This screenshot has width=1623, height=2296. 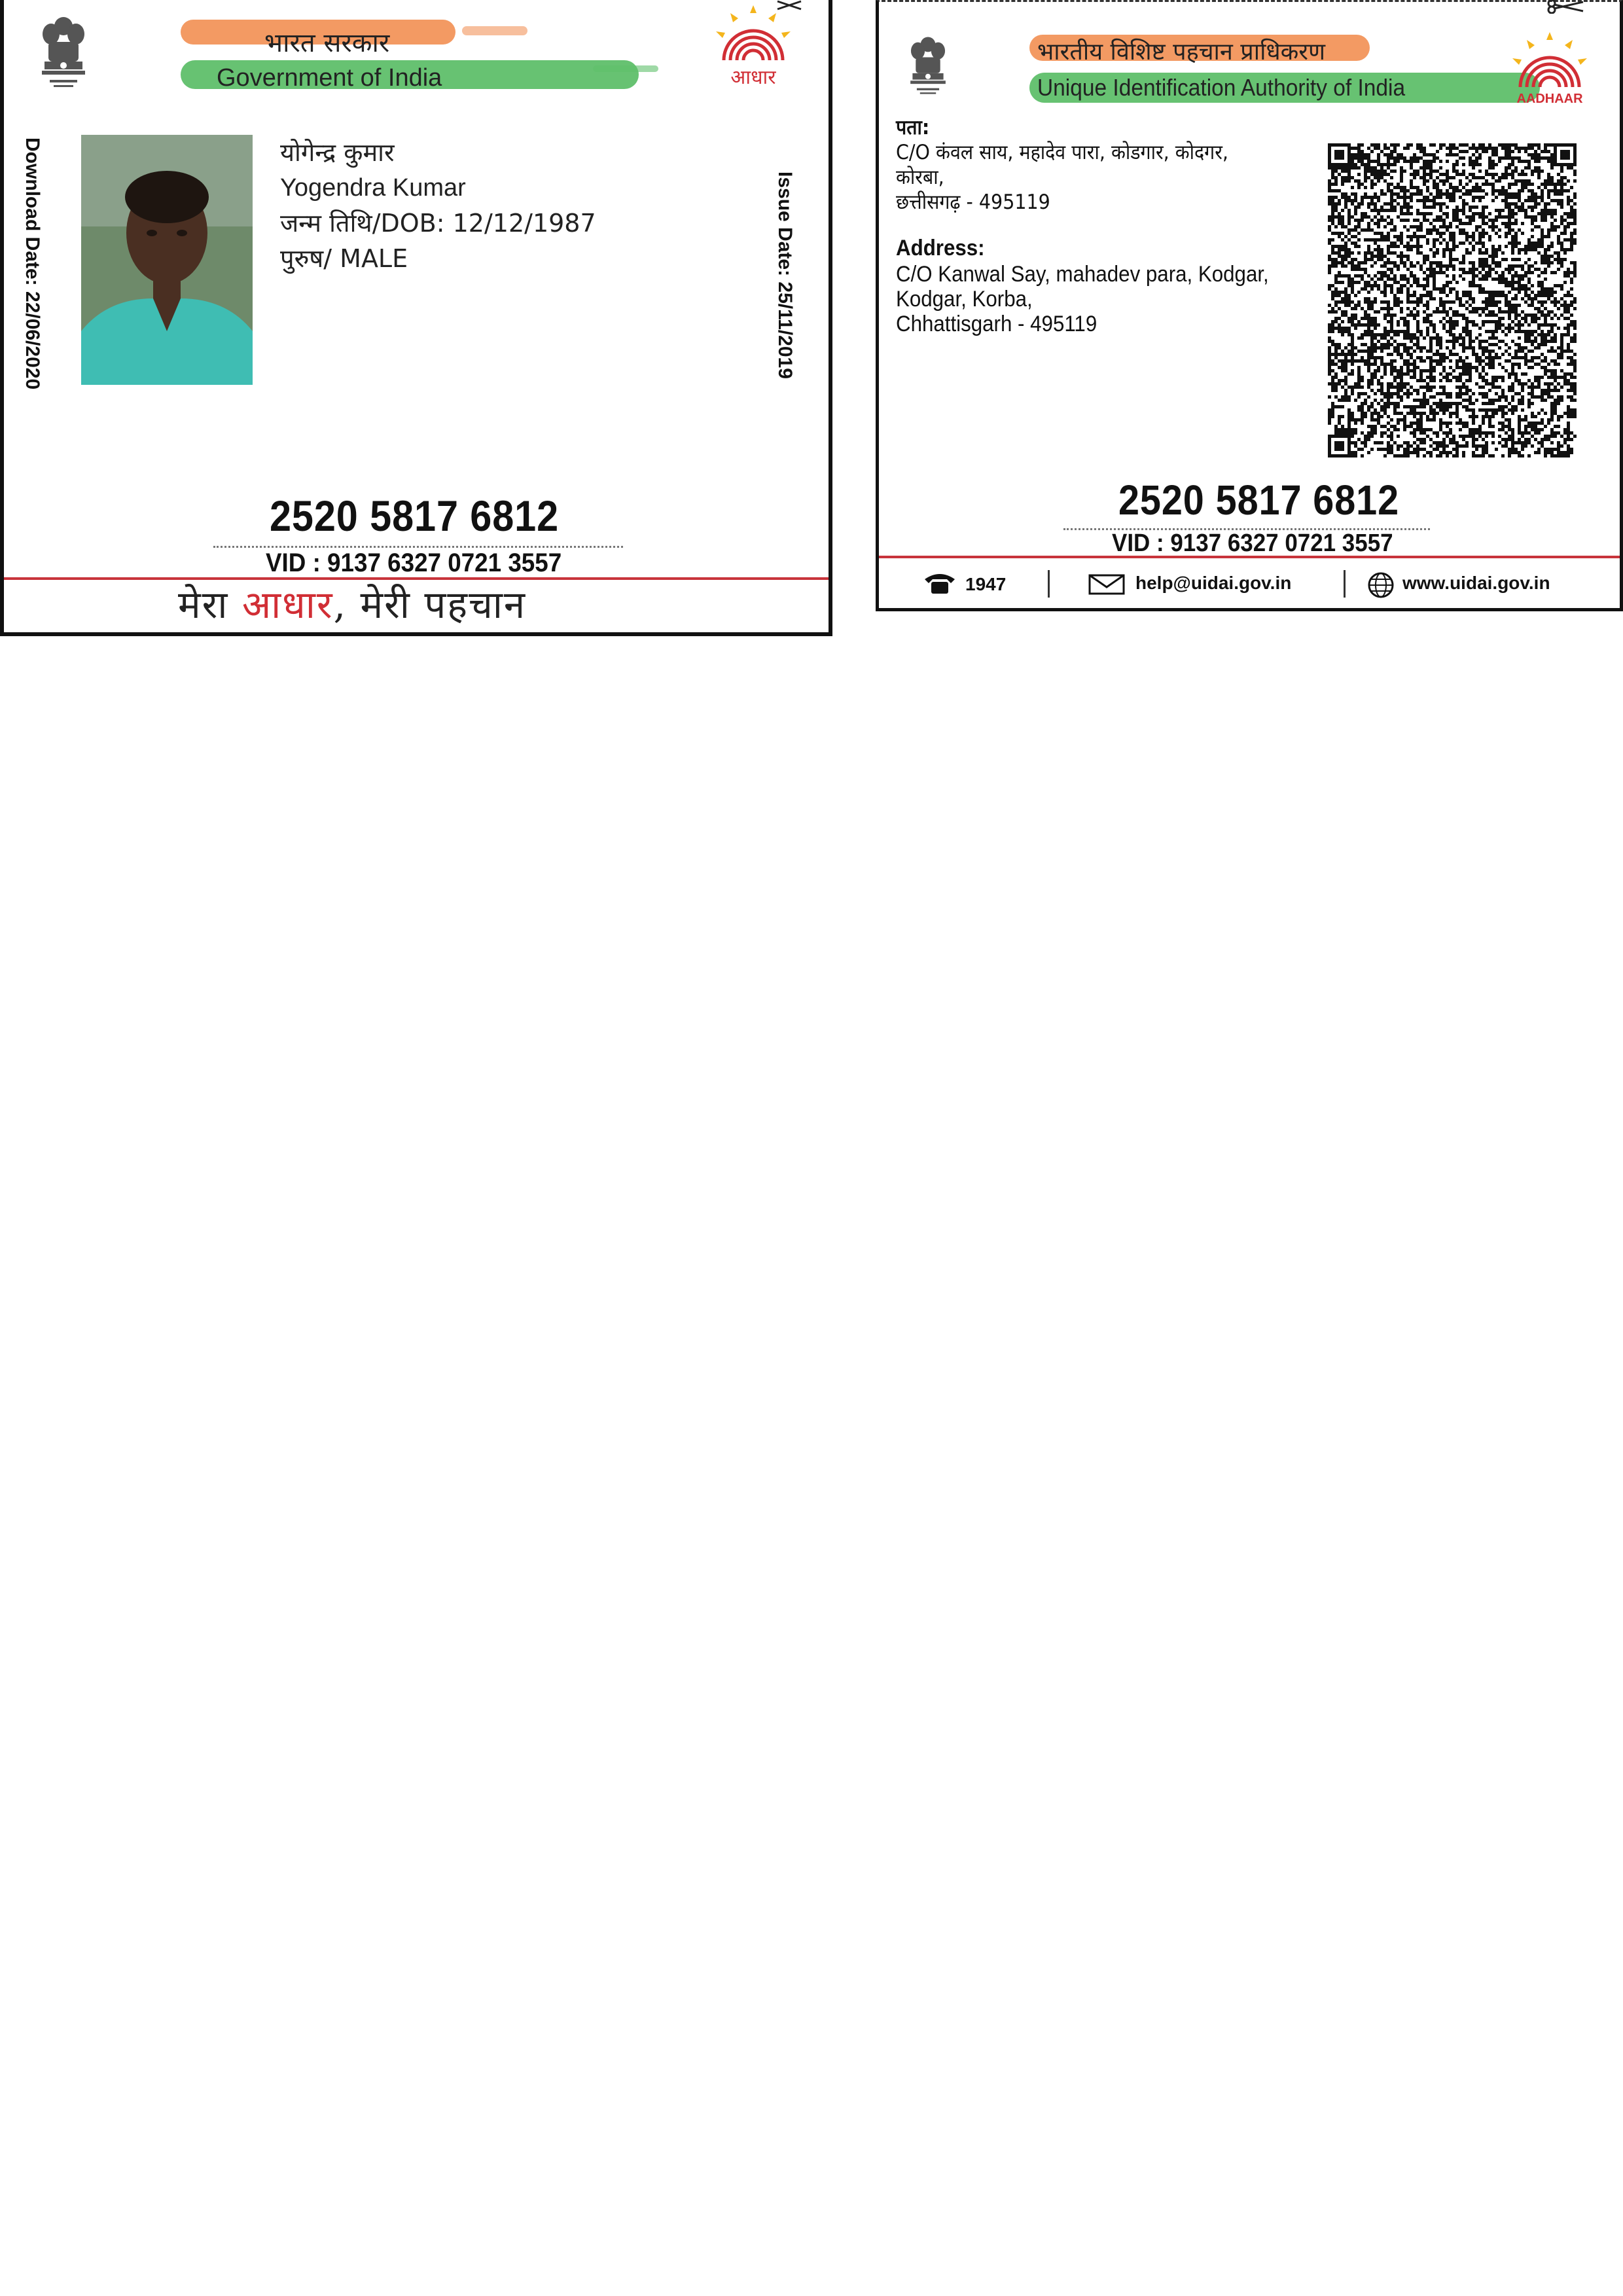 I want to click on name-hindi: योगेन्द्र कुमार, so click(x=337, y=152).